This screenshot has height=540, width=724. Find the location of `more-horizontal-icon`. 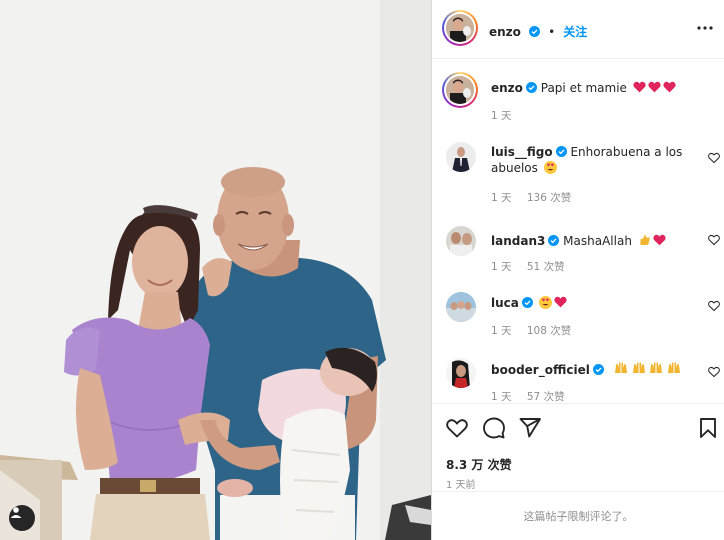

more-horizontal-icon is located at coordinates (705, 28).